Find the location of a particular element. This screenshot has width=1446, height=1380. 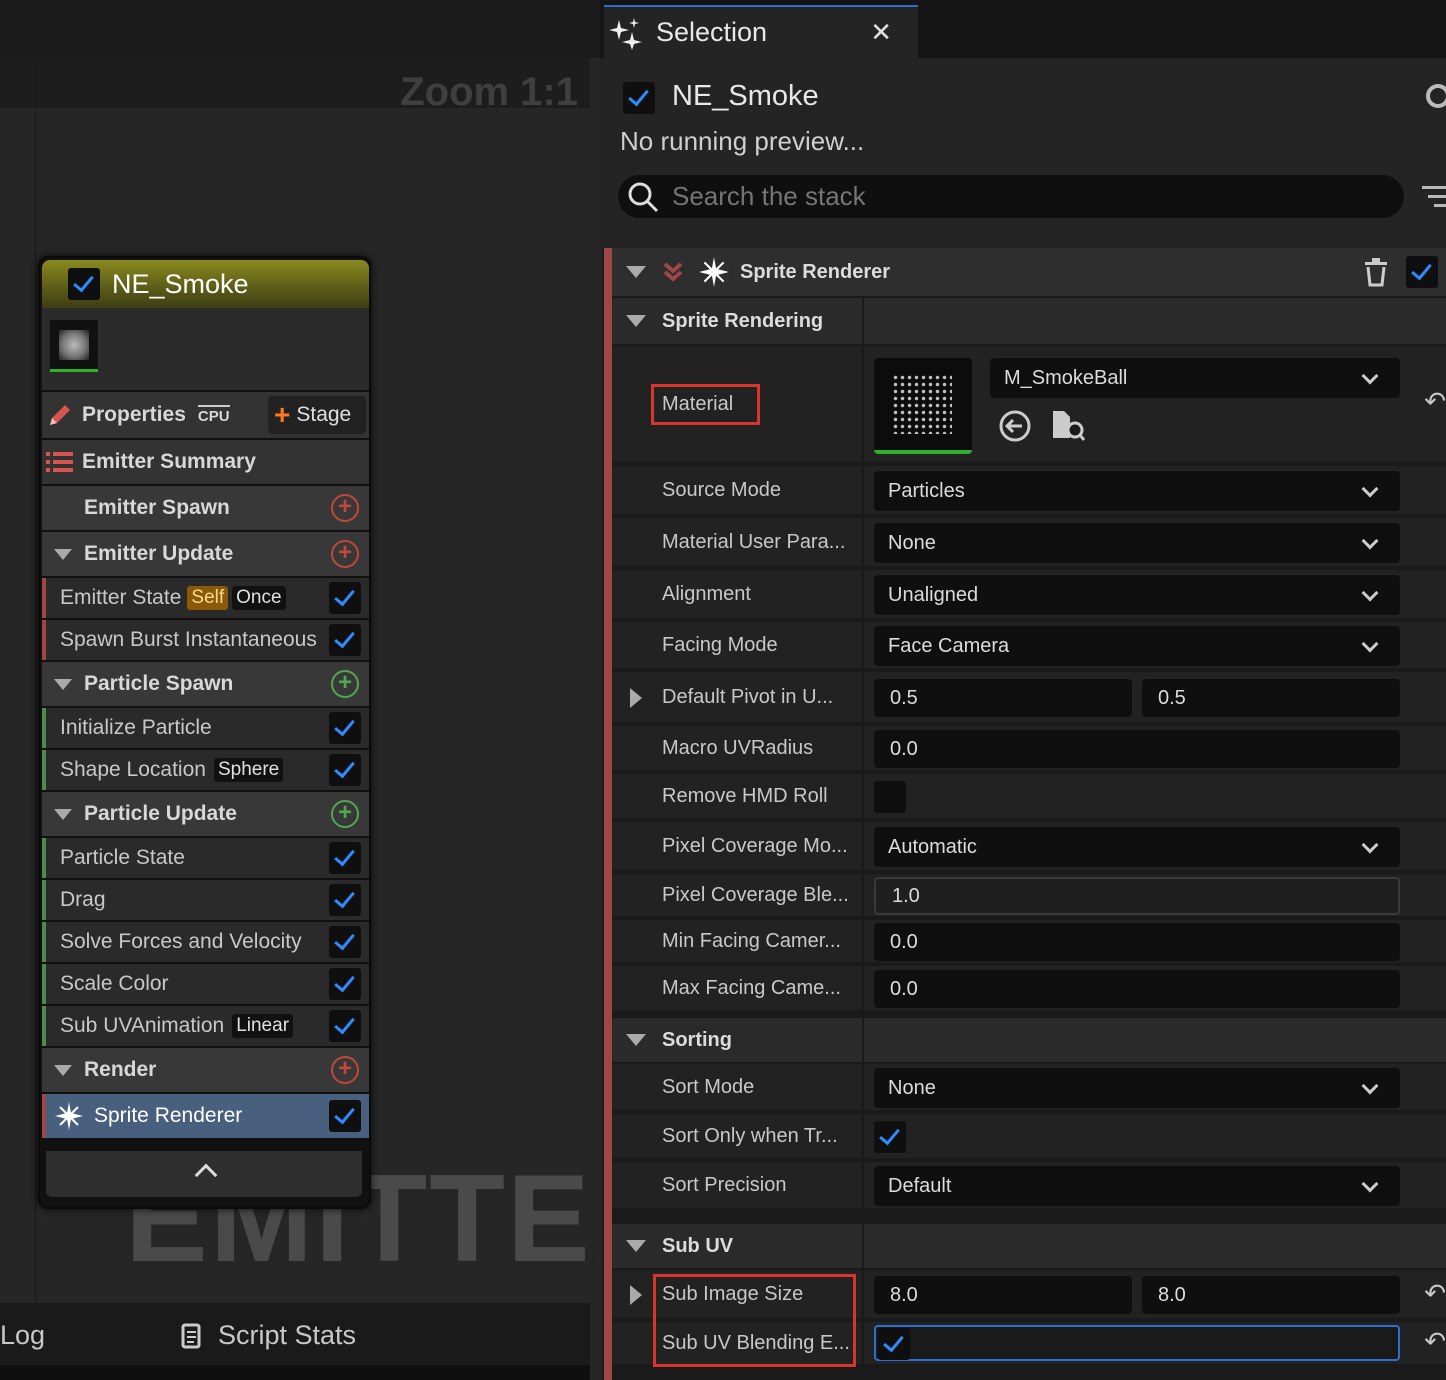

module-spawn-burst: Spawn Burst Instantaneous is located at coordinates (205, 640).